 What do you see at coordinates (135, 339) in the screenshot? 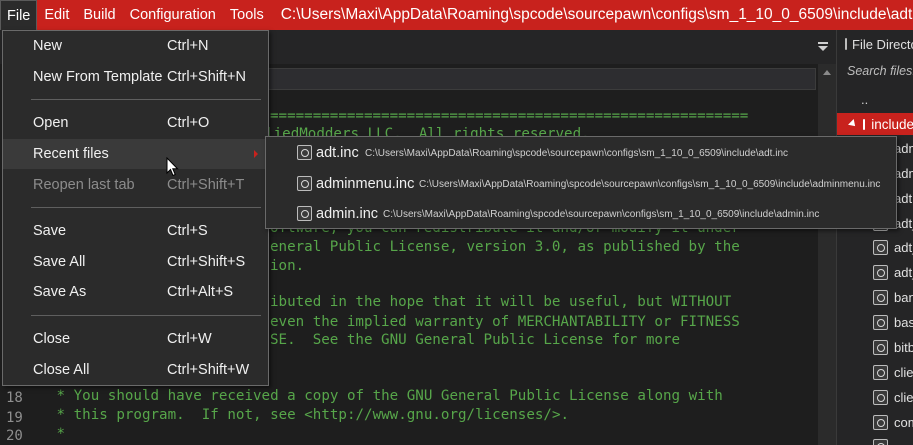
I see `menu-item-close: Close Ctrl+W` at bounding box center [135, 339].